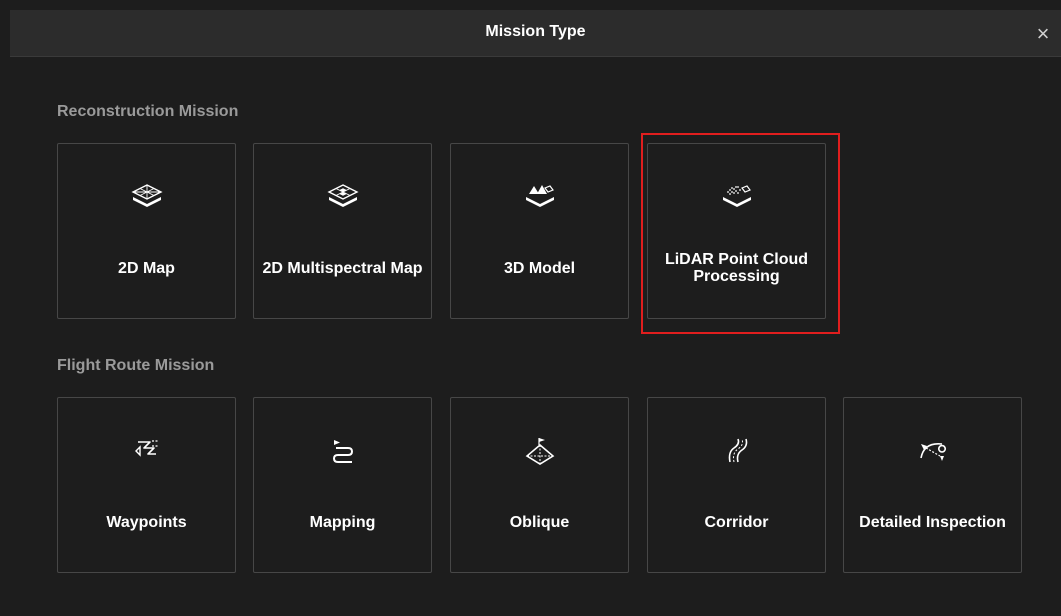 The width and height of the screenshot is (1061, 616). Describe the element at coordinates (342, 522) in the screenshot. I see `mission-card-label: Mapping` at that location.